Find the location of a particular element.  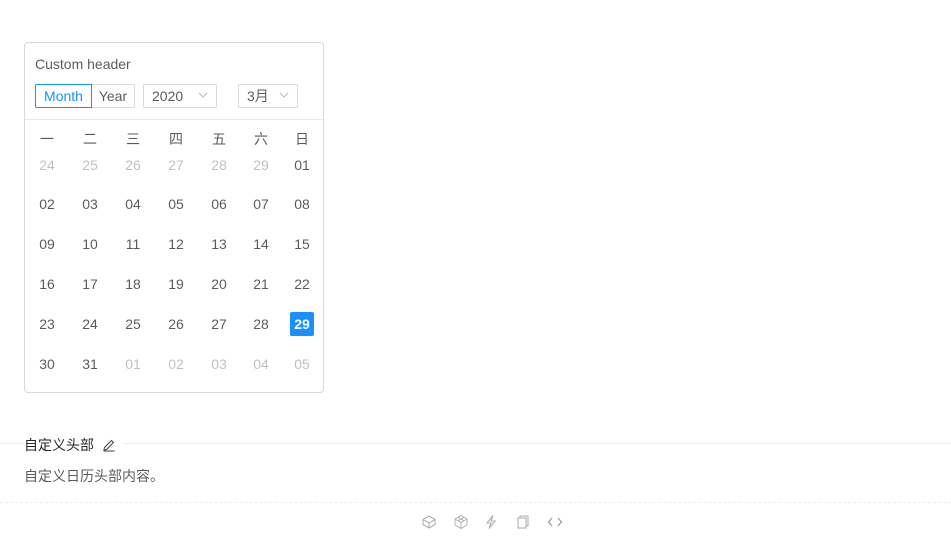

codepen-icon is located at coordinates (429, 522).